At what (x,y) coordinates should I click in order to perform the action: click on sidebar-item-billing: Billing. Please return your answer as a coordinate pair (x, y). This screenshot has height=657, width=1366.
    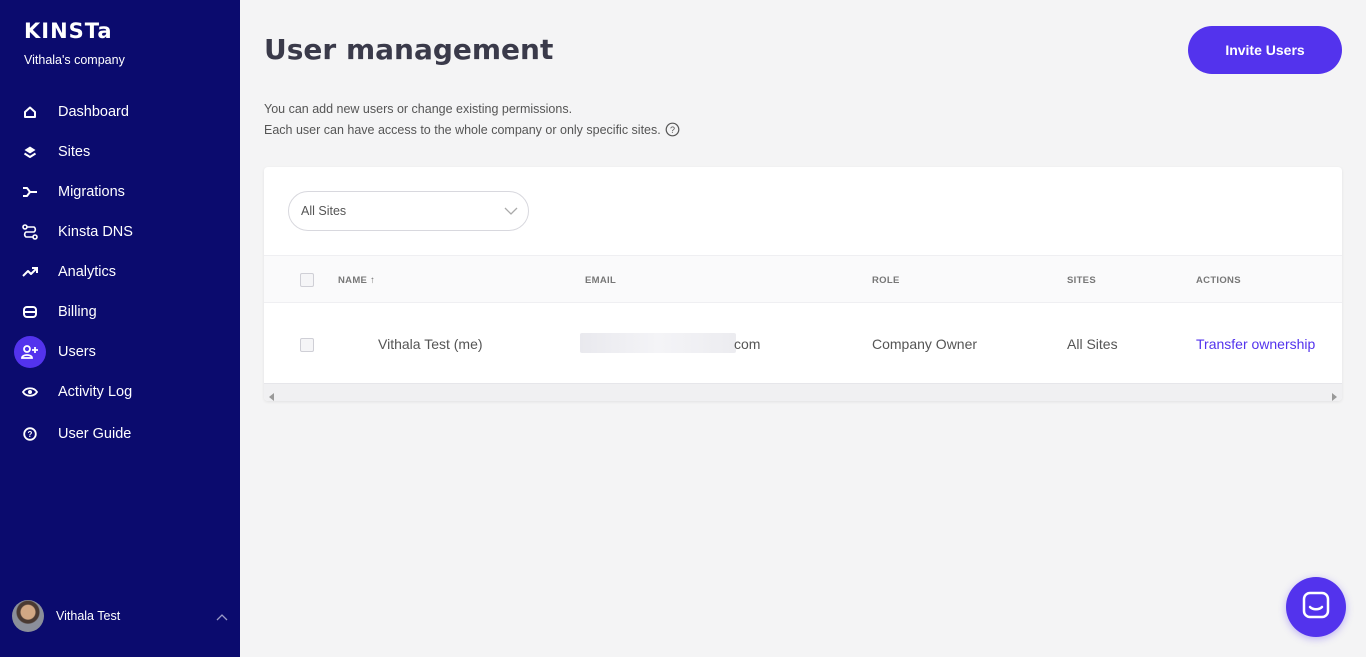
    Looking at the image, I should click on (120, 312).